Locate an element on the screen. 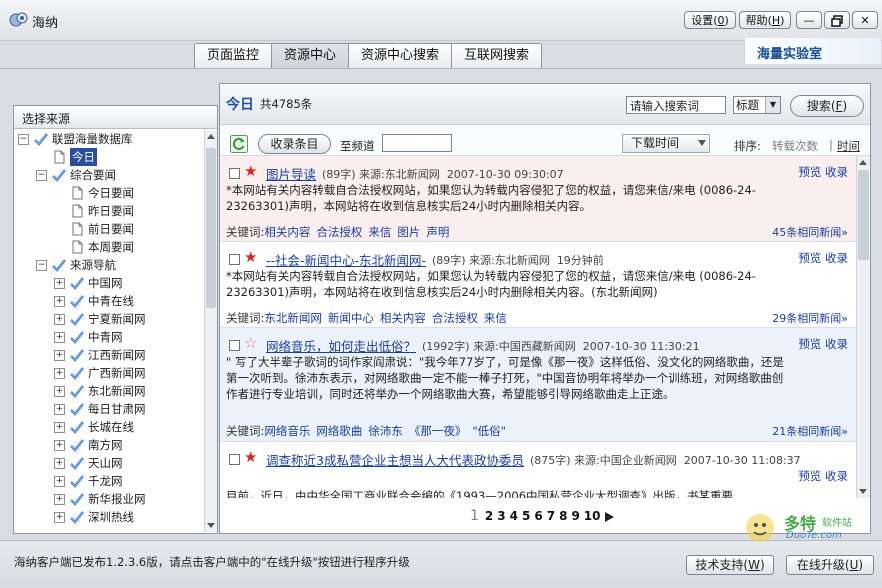 The height and width of the screenshot is (588, 882). tab-page-monitor: 页面监控 is located at coordinates (234, 56).